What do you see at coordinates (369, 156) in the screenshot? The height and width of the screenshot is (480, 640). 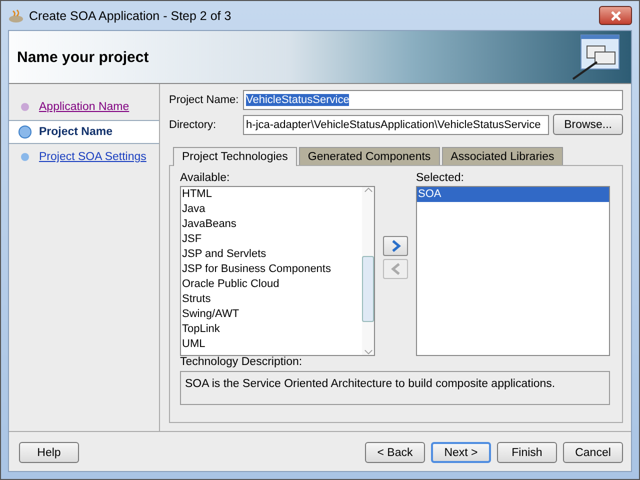 I see `tab: Generated Components` at bounding box center [369, 156].